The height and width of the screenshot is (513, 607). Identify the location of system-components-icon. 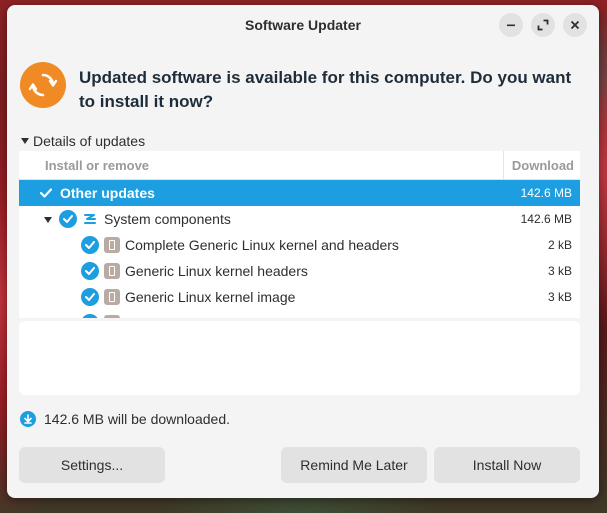
(90, 219).